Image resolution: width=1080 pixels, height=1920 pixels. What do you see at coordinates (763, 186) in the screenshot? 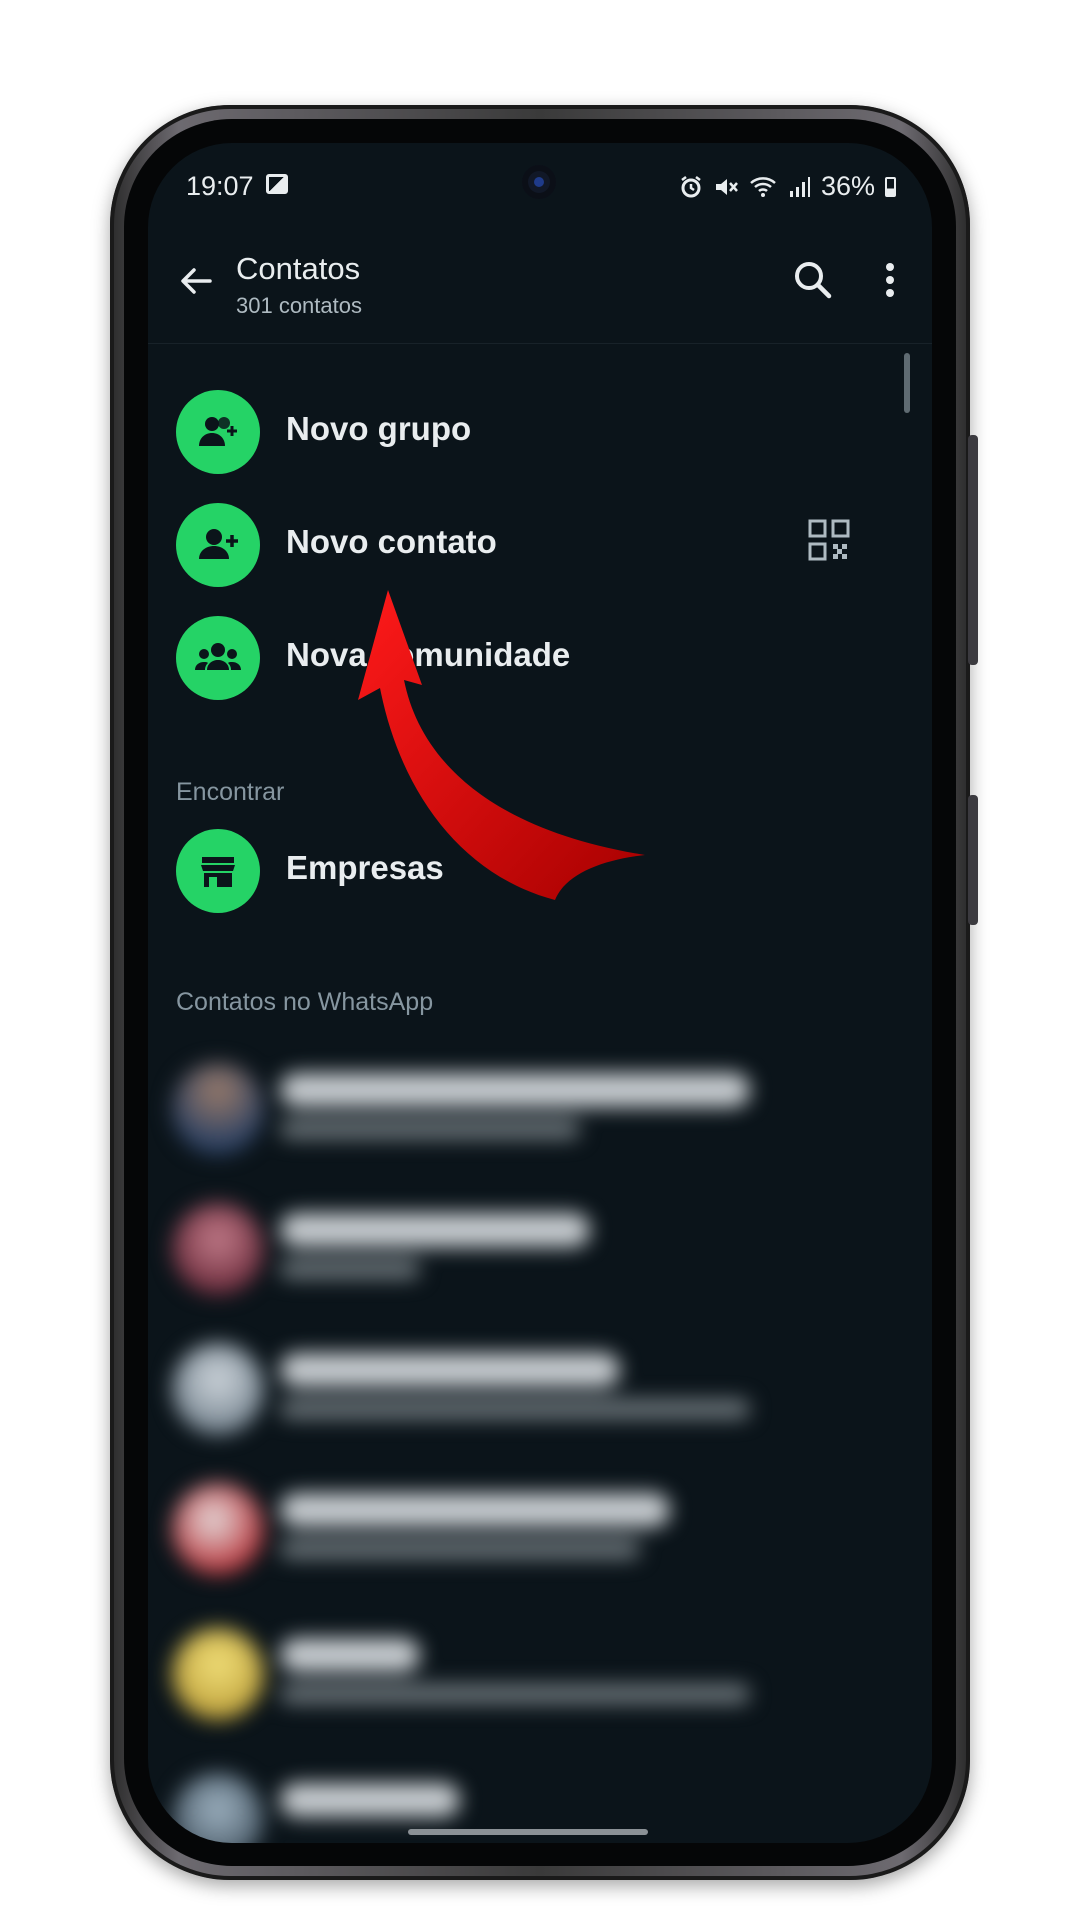
I see `wifi-icon` at bounding box center [763, 186].